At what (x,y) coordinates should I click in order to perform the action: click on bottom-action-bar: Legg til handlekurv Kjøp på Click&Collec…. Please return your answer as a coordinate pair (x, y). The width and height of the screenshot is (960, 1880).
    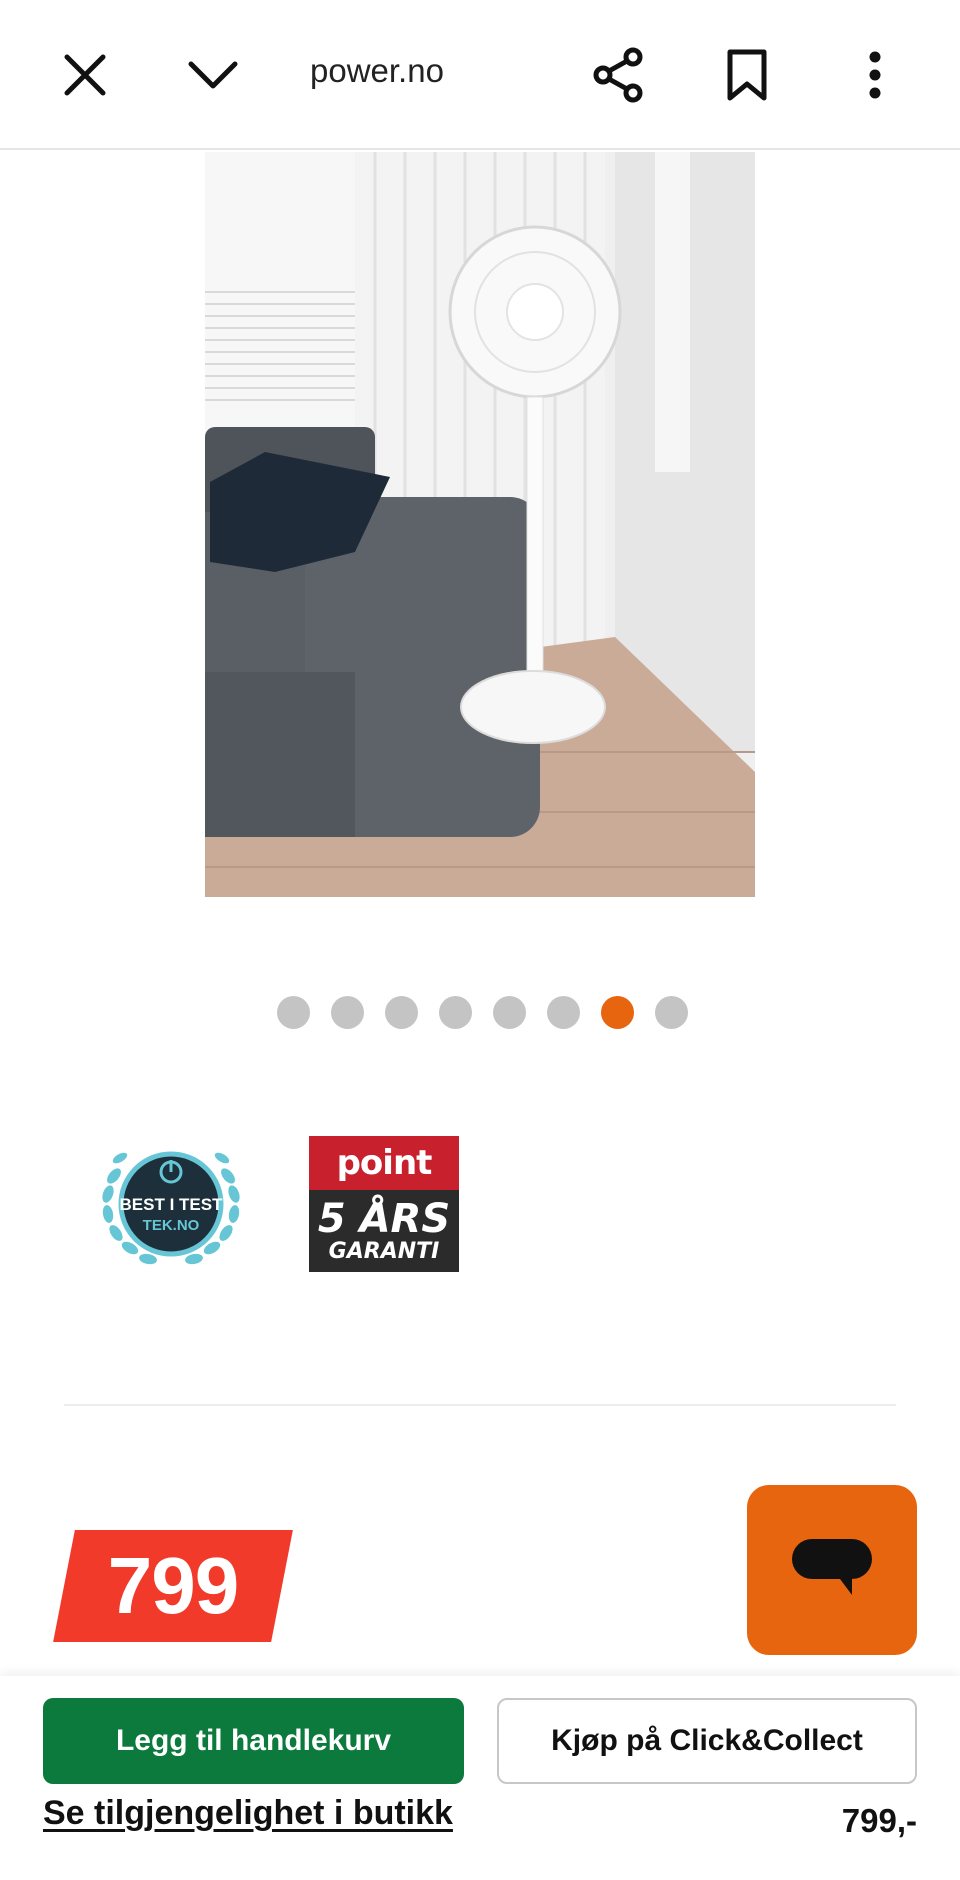
    Looking at the image, I should click on (480, 1778).